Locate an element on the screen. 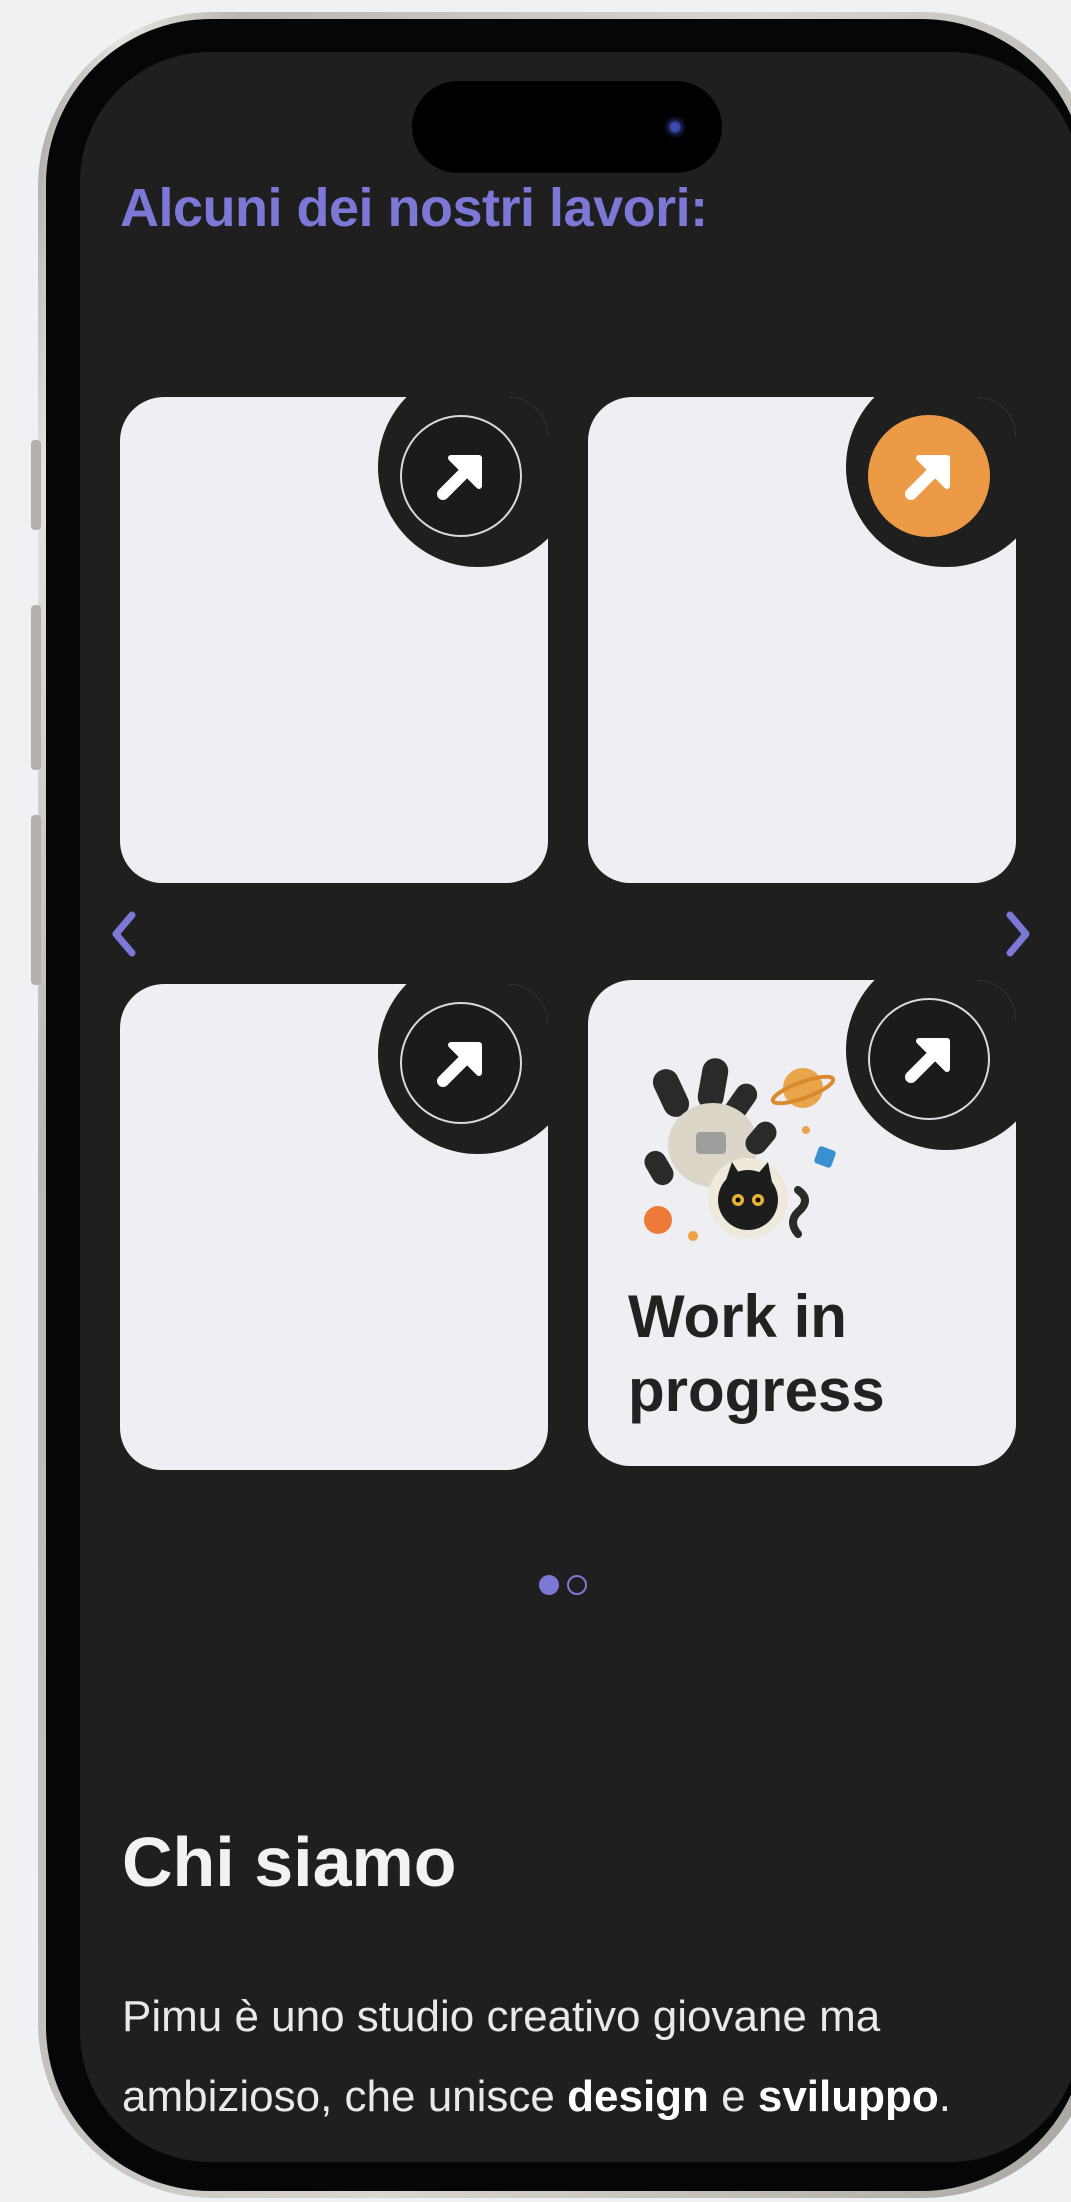 The height and width of the screenshot is (2202, 1071). about-text-bold: design is located at coordinates (638, 2096).